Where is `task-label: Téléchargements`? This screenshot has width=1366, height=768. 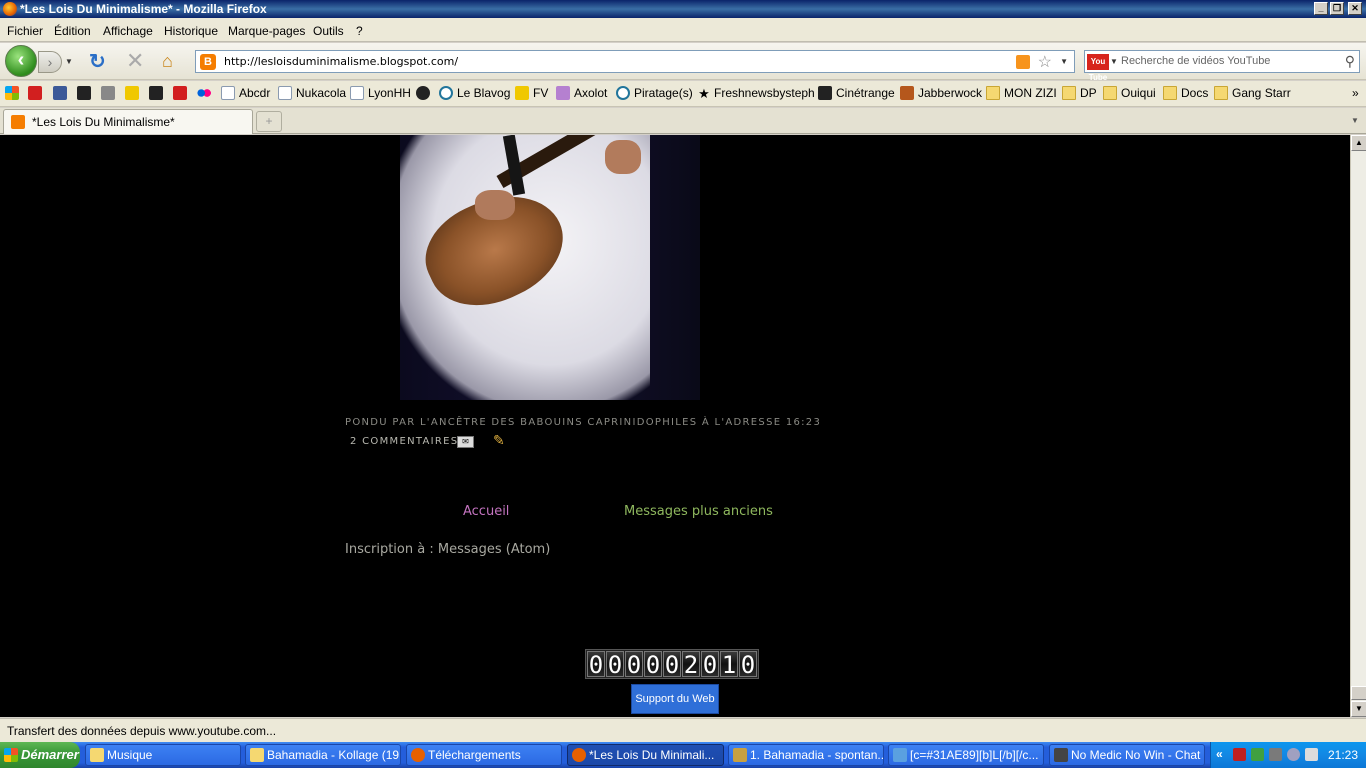
task-label: Téléchargements is located at coordinates (474, 755).